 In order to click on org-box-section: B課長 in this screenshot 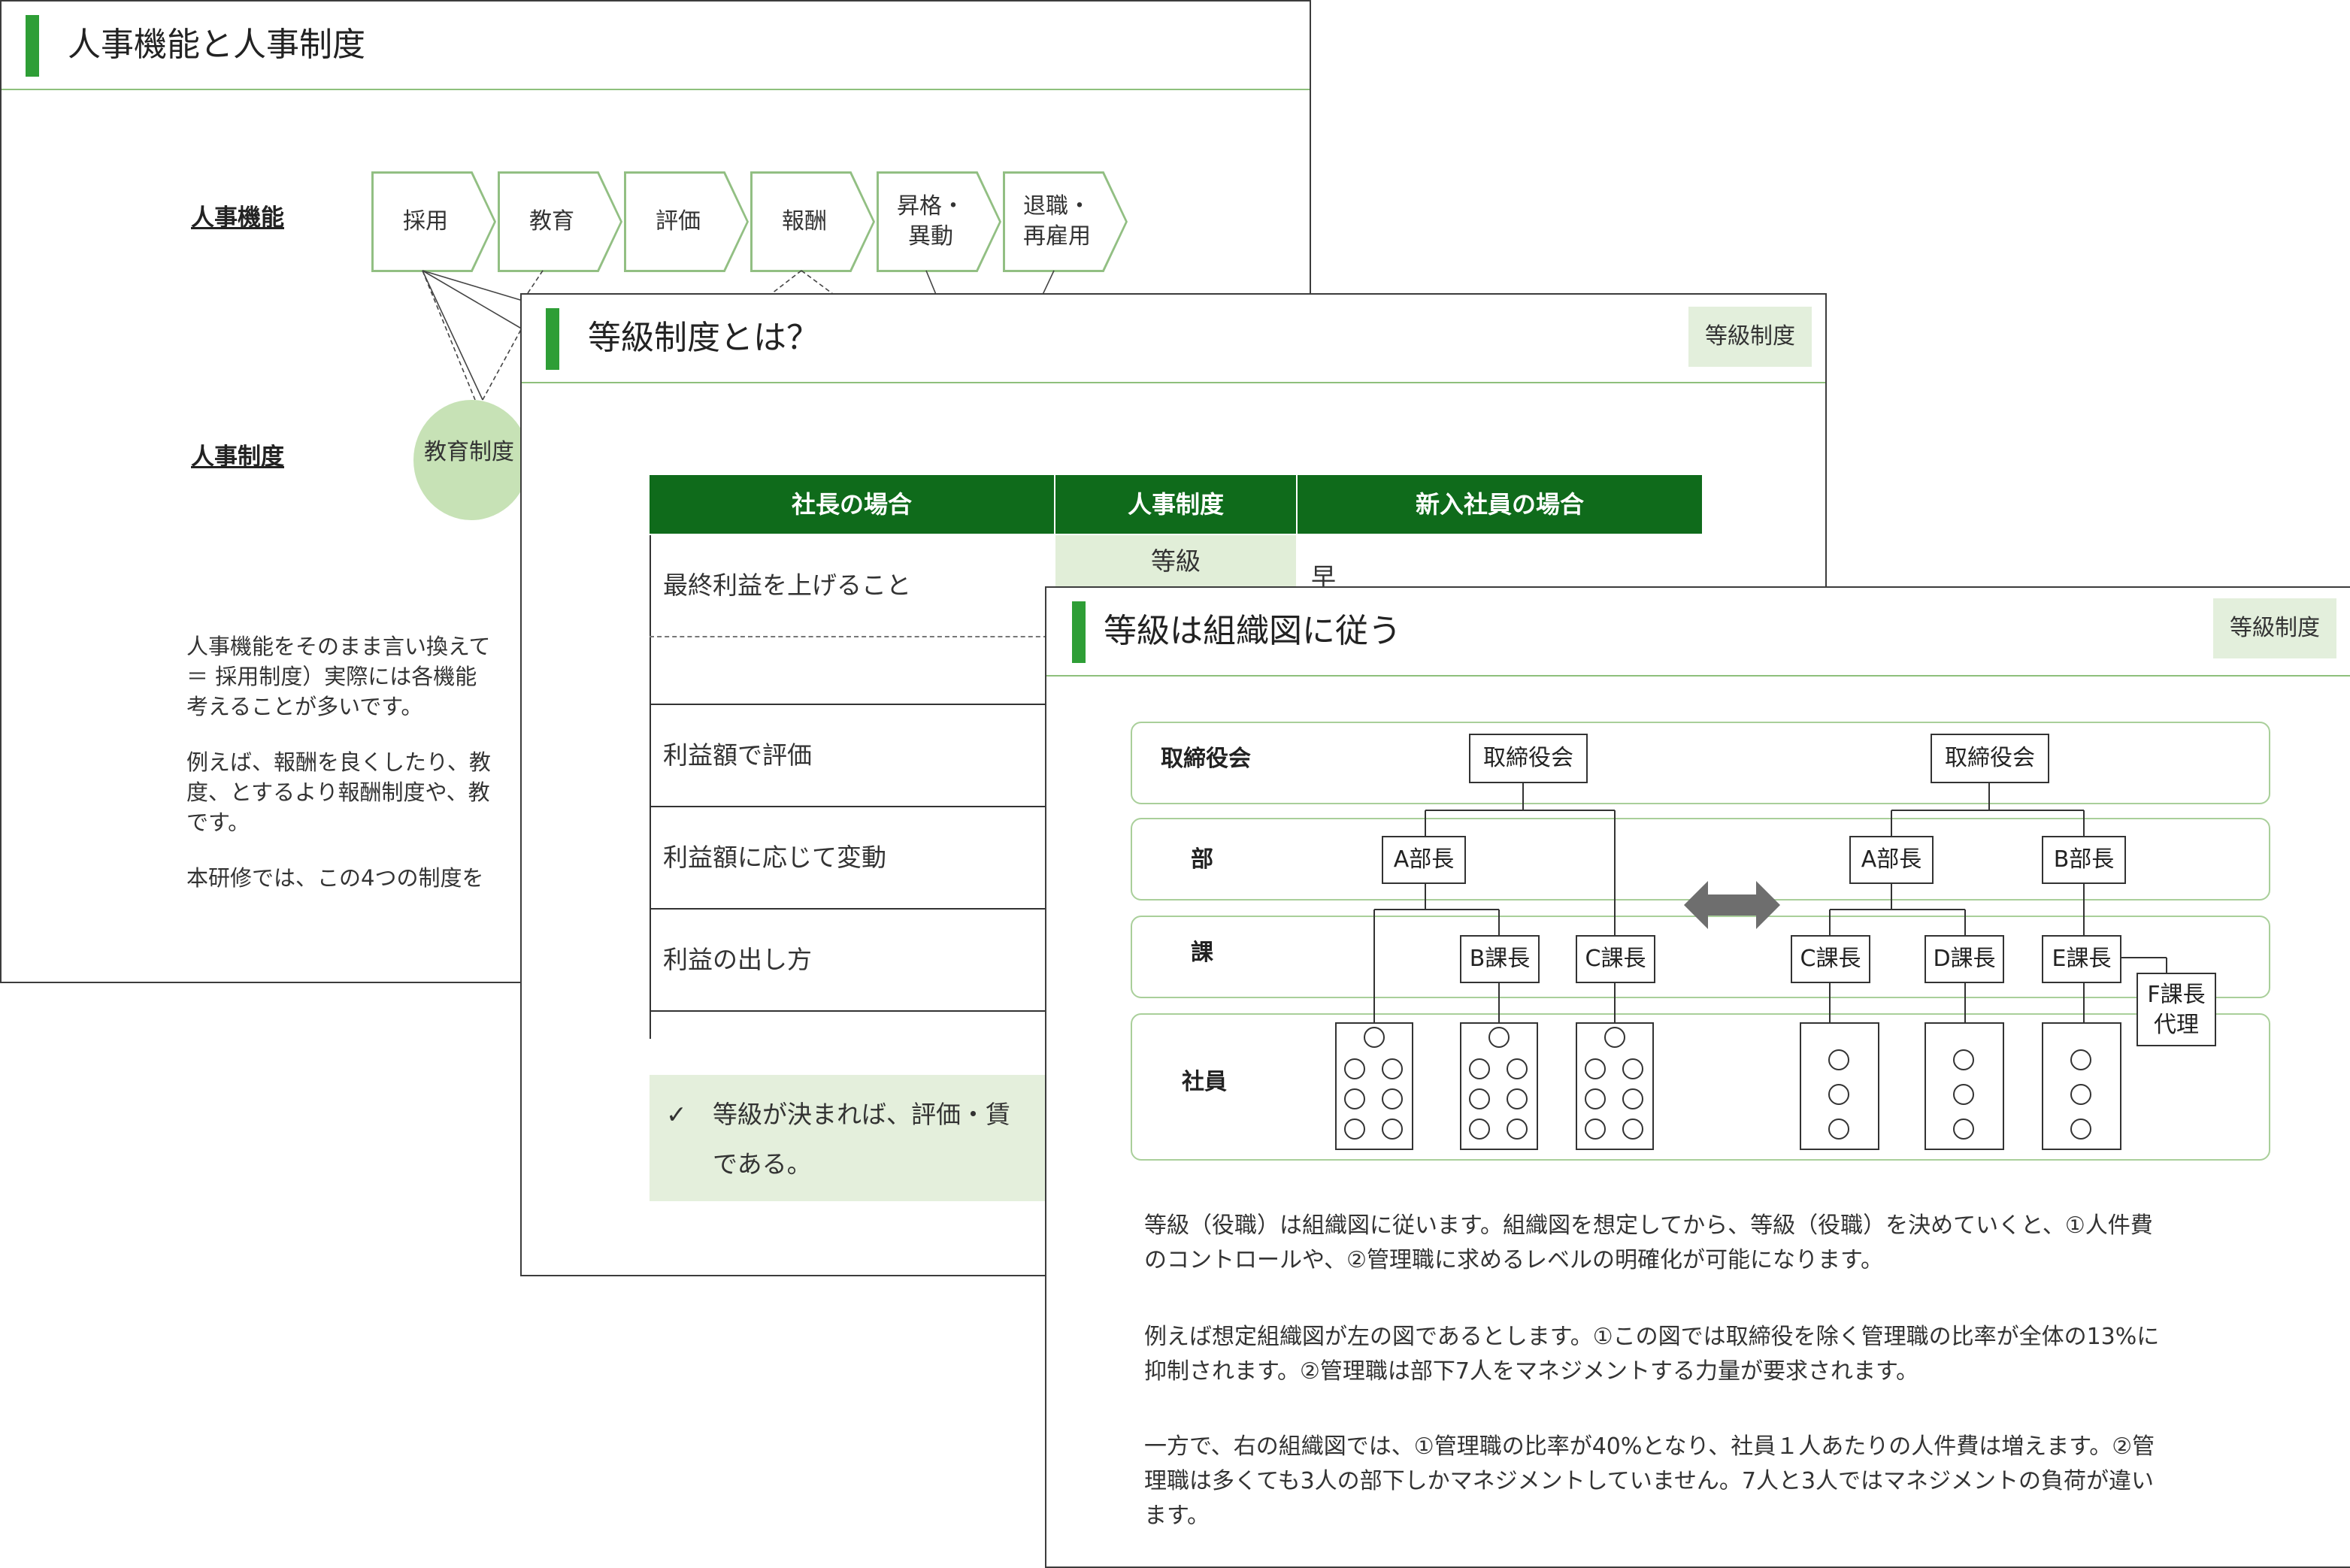, I will do `click(1500, 959)`.